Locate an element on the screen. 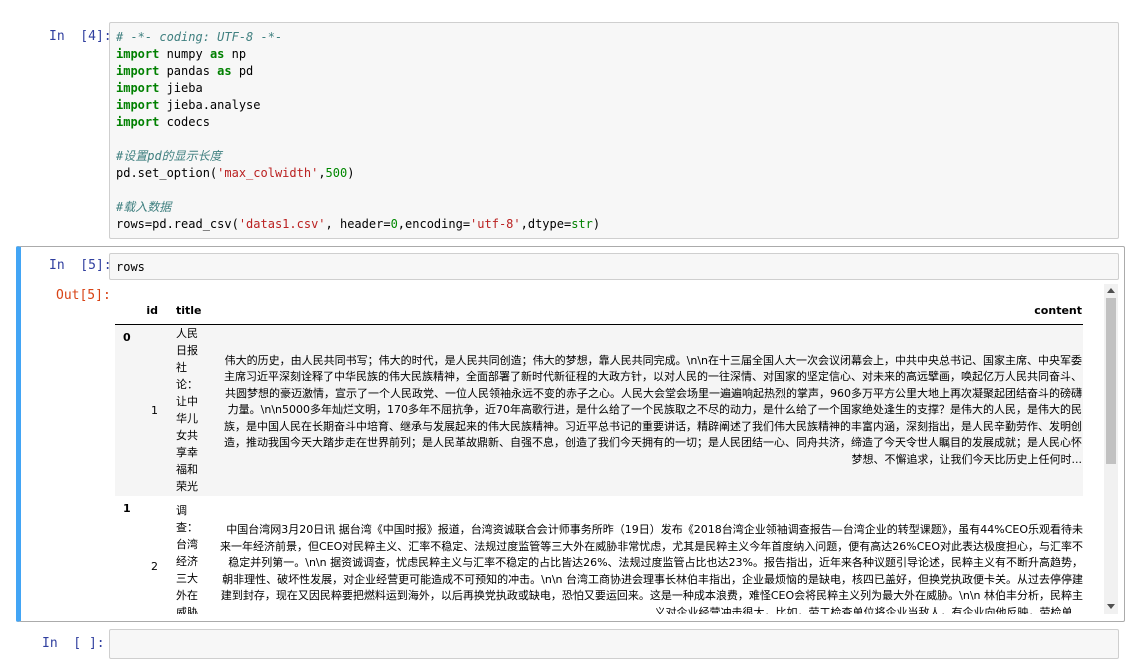  code-token: pd.set_option( is located at coordinates (167, 173).